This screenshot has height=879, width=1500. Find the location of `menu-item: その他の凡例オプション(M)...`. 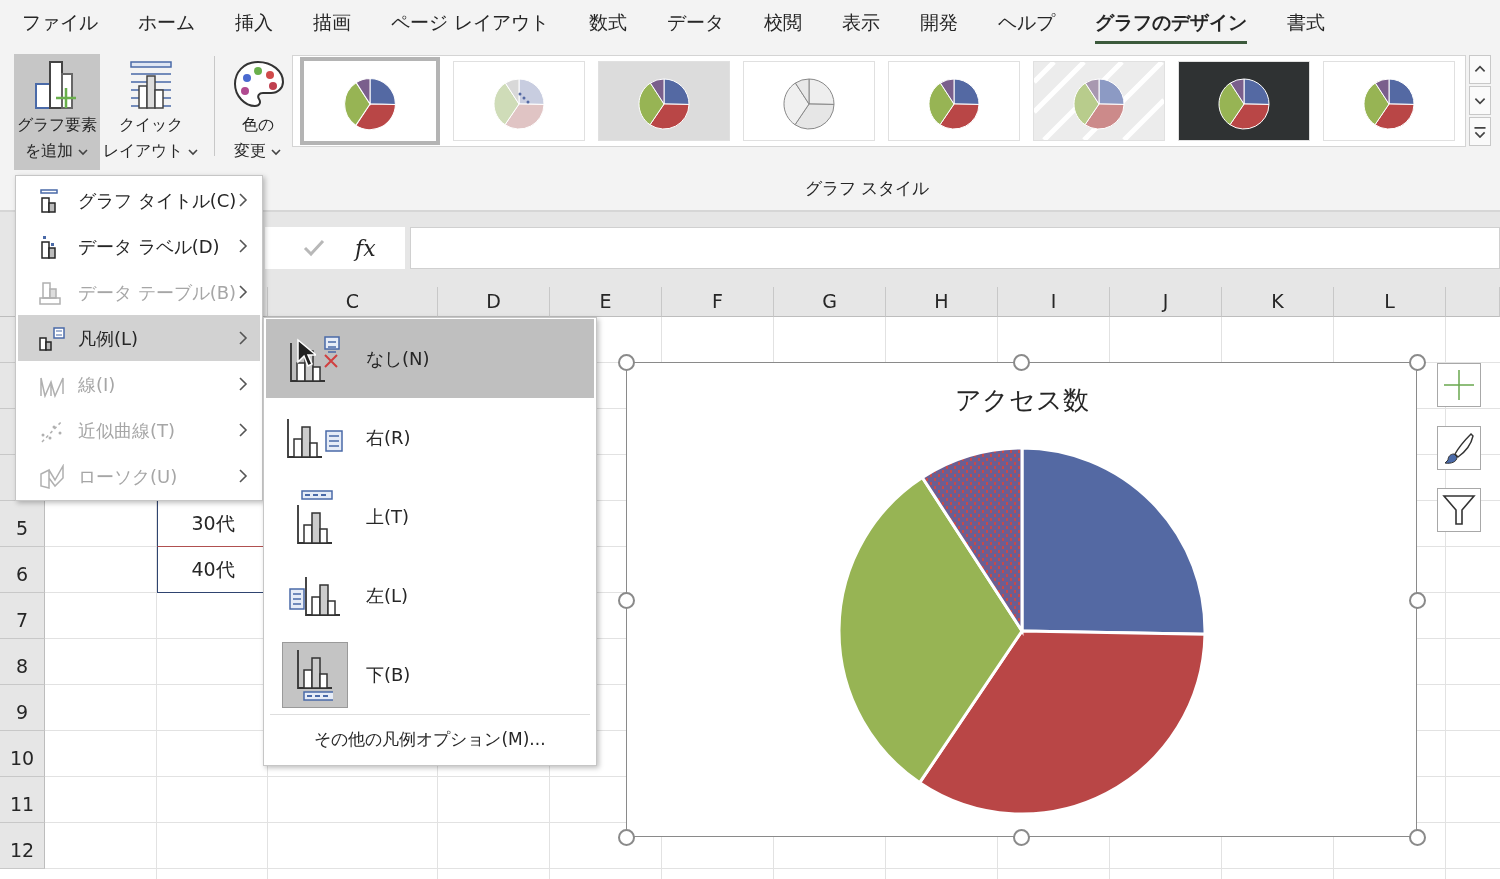

menu-item: その他の凡例オプション(M)... is located at coordinates (430, 739).